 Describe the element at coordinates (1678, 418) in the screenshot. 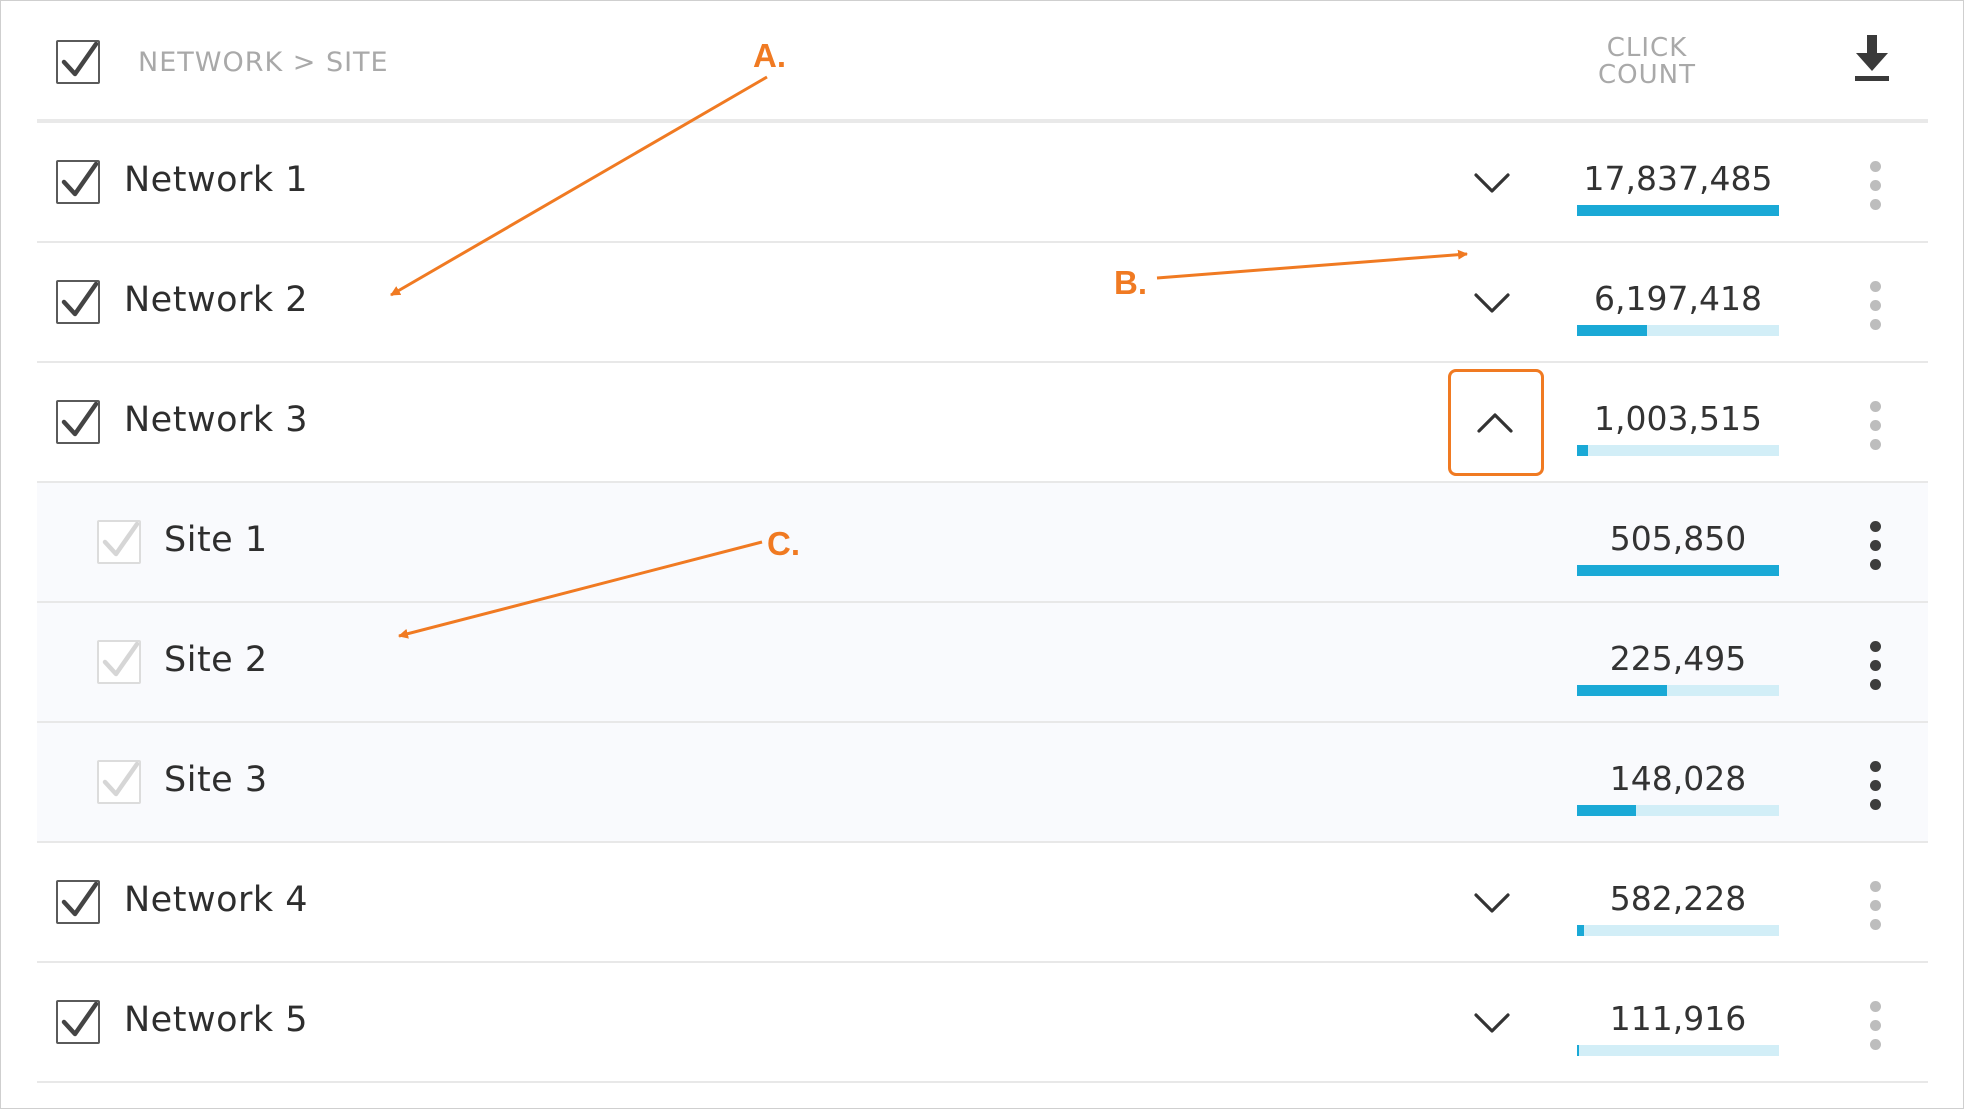

I see `click-count-value: 1,003,515` at that location.